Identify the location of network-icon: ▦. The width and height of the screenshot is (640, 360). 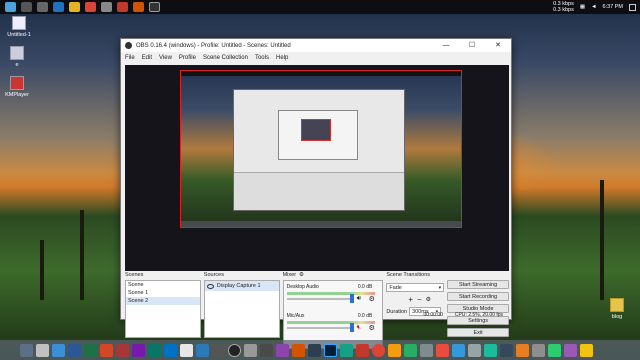
(582, 7).